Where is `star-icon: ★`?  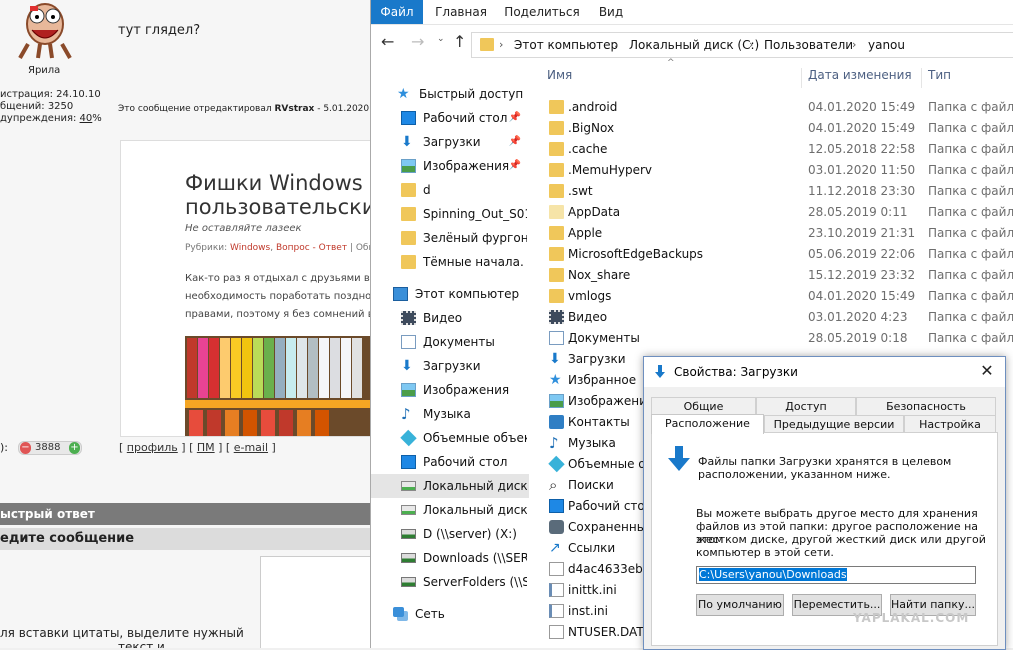
star-icon: ★ is located at coordinates (403, 94).